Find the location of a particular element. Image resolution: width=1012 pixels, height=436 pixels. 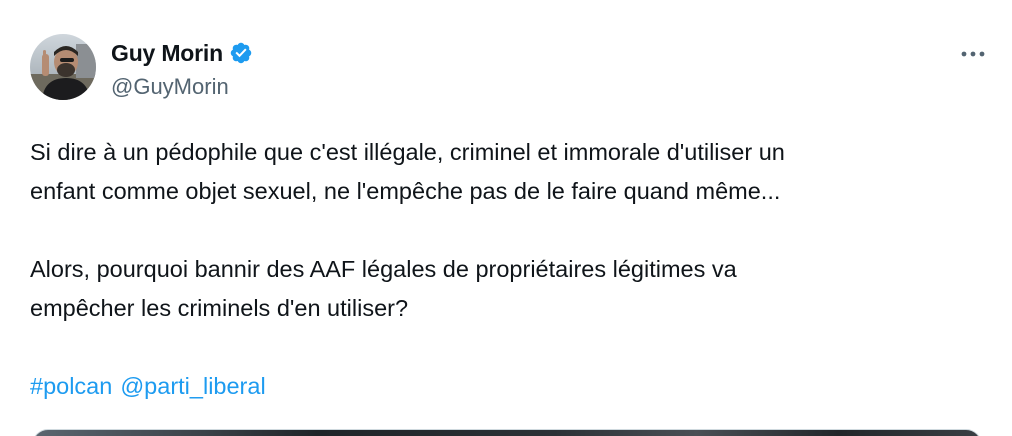

more-horizontal-icon is located at coordinates (973, 54).